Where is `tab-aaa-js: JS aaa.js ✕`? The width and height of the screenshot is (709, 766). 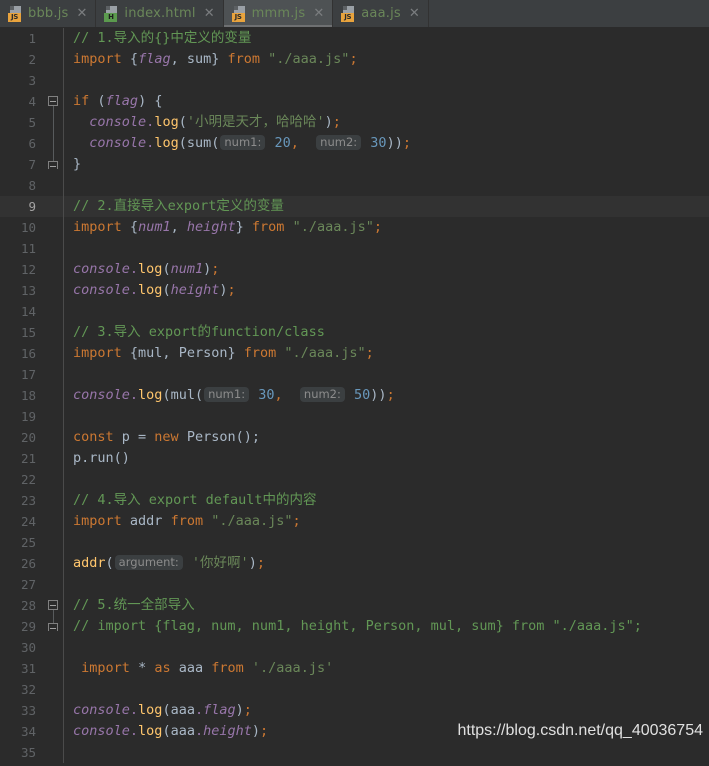
tab-aaa-js: JS aaa.js ✕ is located at coordinates (381, 13).